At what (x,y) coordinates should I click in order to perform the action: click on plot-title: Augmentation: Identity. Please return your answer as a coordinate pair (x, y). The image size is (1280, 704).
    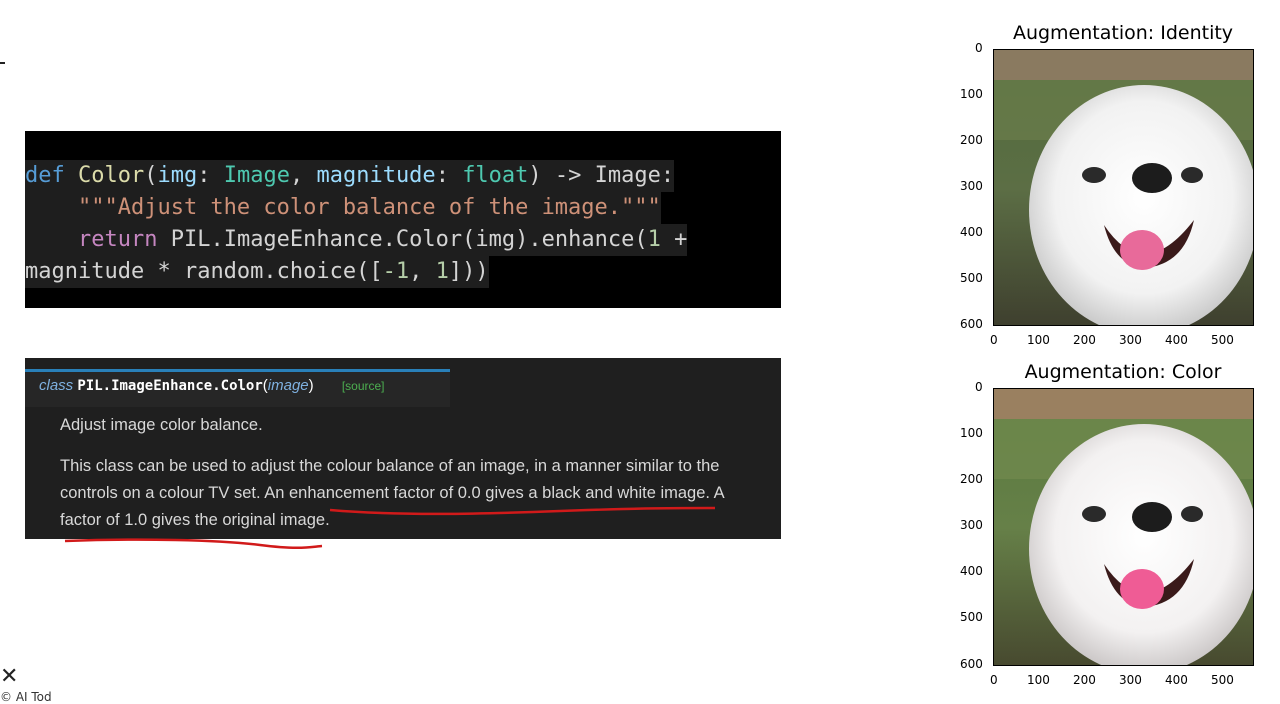
    Looking at the image, I should click on (1123, 33).